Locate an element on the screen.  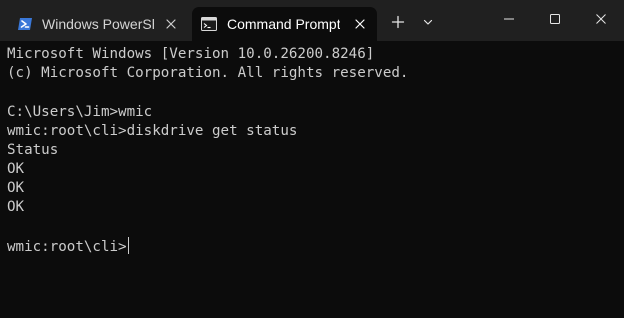
new-tab-button is located at coordinates (398, 22).